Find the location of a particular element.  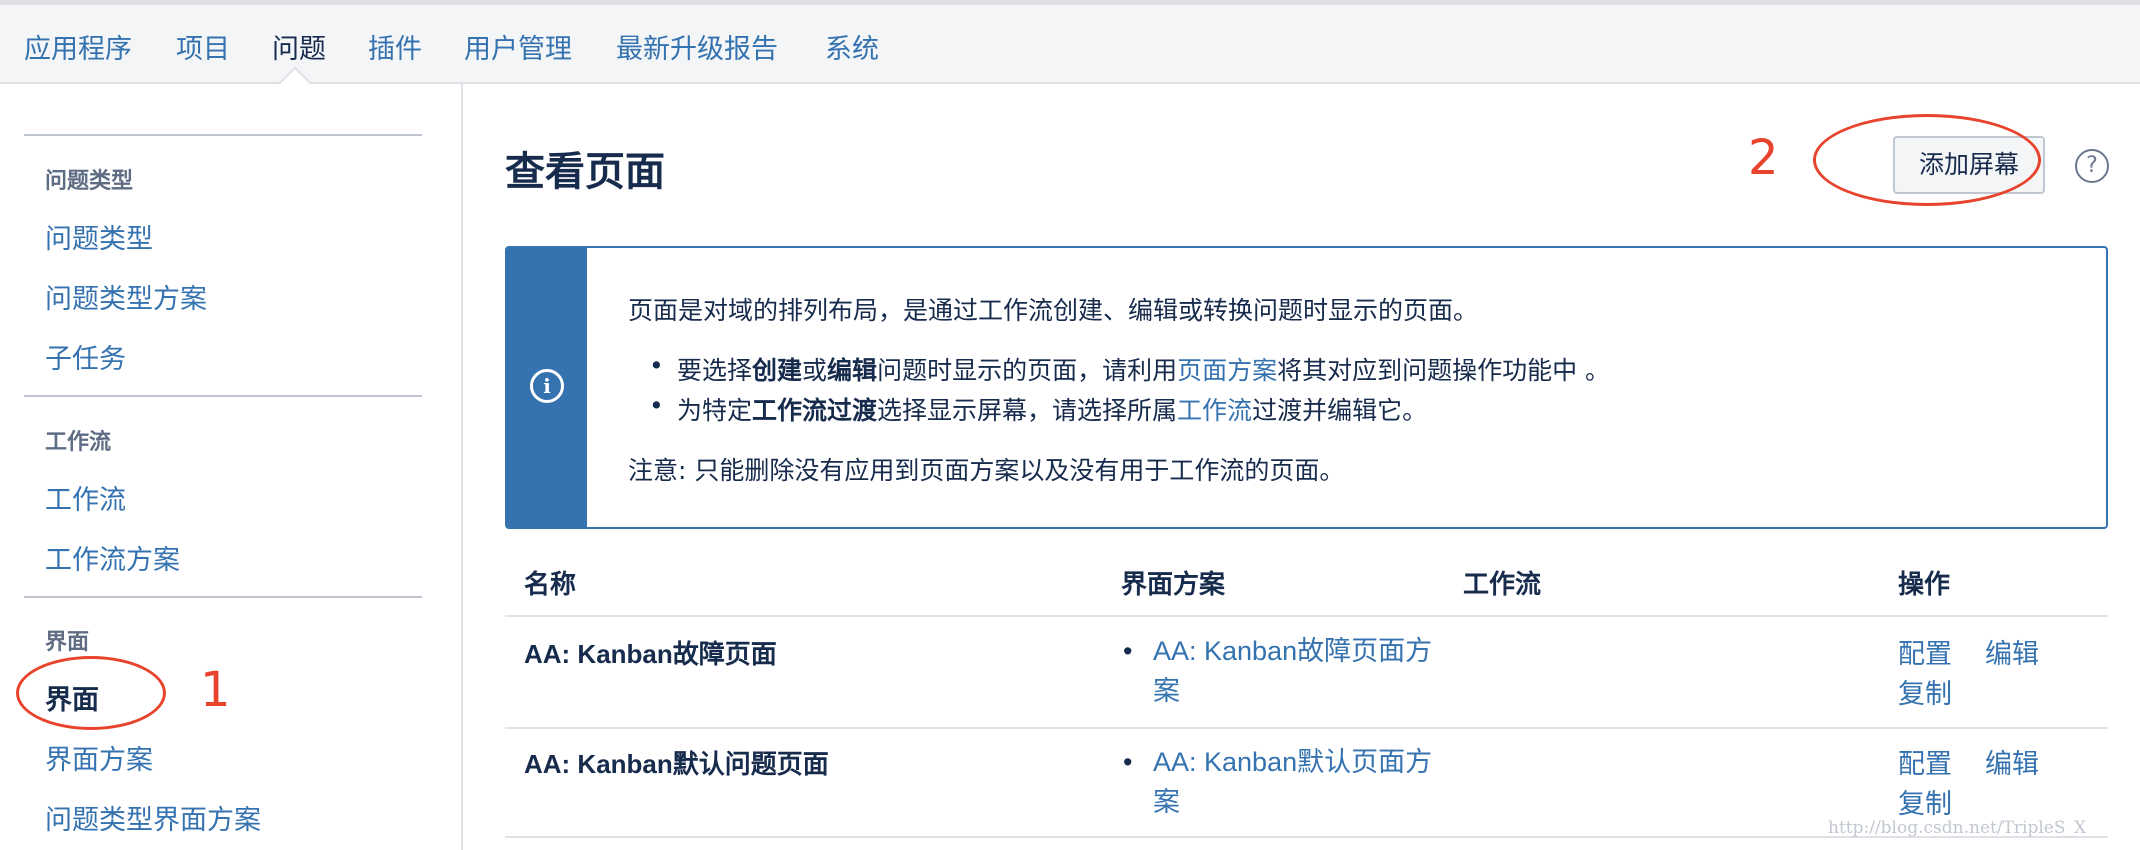

column-header-workflow: 工作流 is located at coordinates (1502, 585).